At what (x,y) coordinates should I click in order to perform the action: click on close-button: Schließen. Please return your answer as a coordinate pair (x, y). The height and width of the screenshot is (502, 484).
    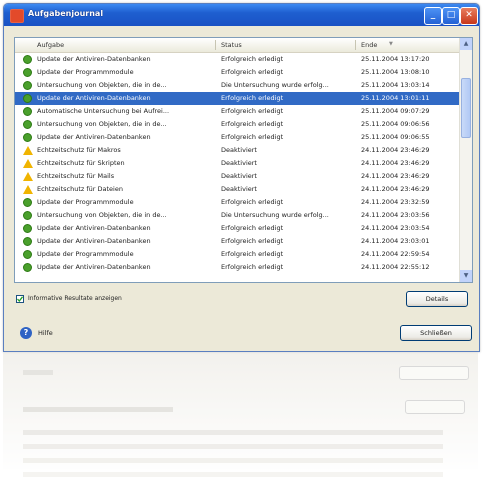
    Looking at the image, I should click on (436, 333).